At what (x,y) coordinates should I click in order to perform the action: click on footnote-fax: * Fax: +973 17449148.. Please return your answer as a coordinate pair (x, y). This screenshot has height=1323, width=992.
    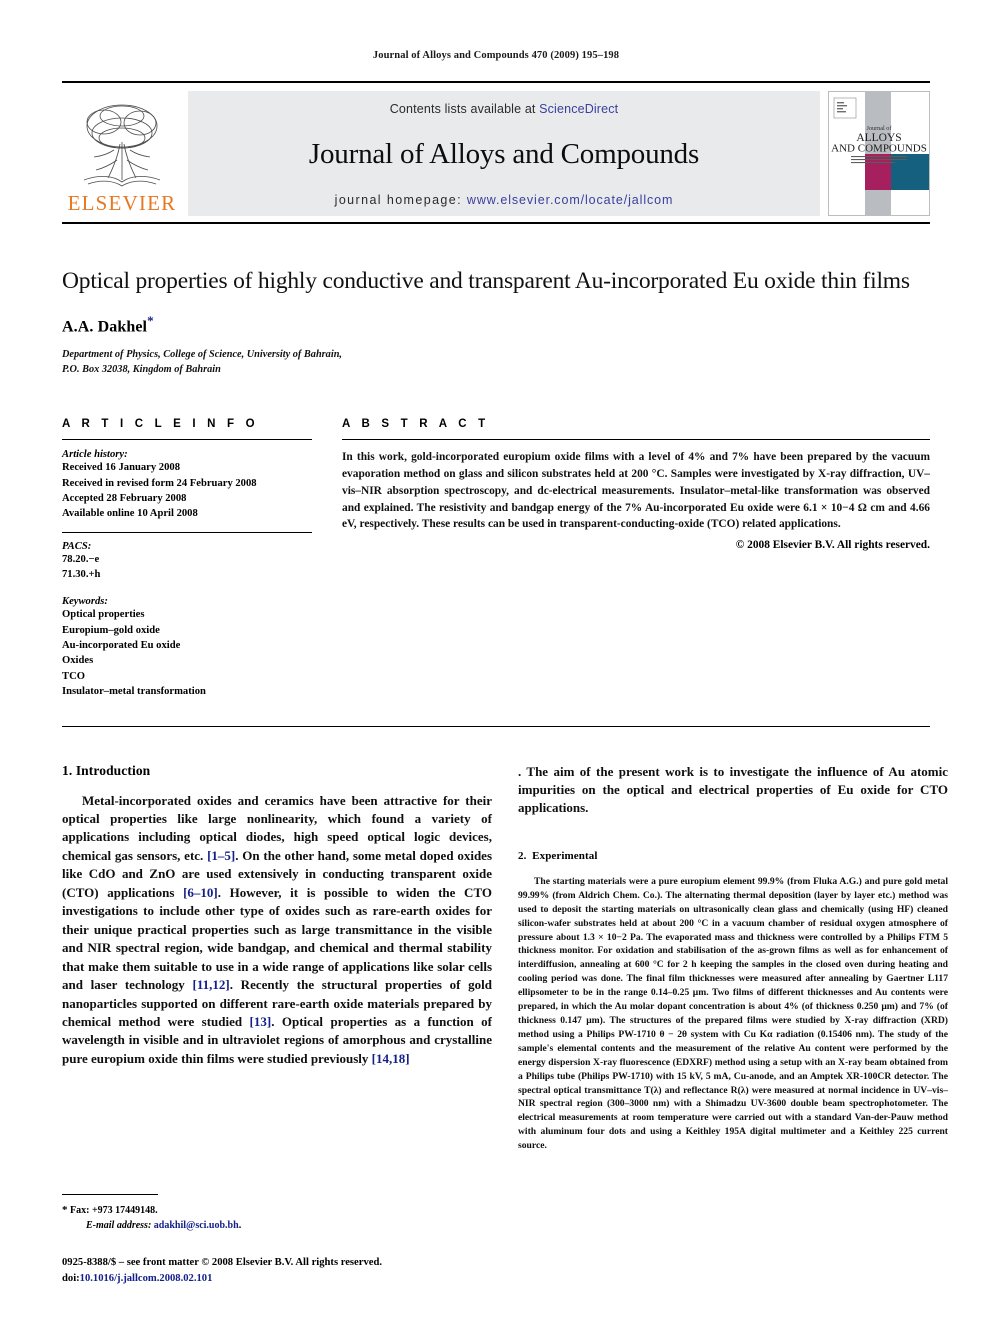
    Looking at the image, I should click on (277, 1210).